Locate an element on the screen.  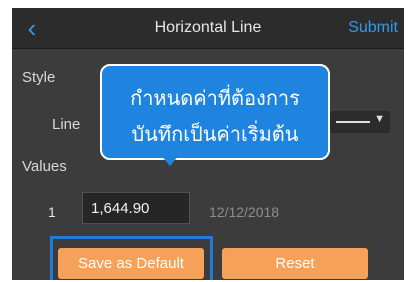
value-row-index: 1 is located at coordinates (52, 212).